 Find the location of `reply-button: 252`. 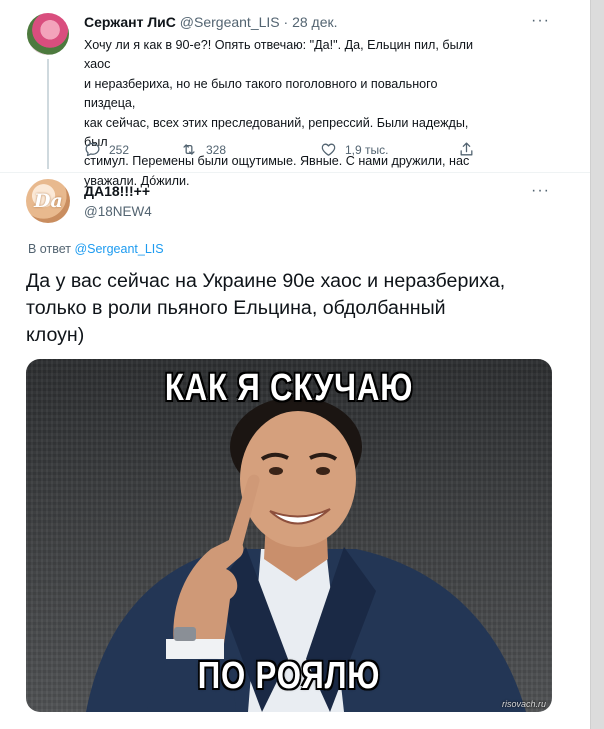

reply-button: 252 is located at coordinates (106, 149).